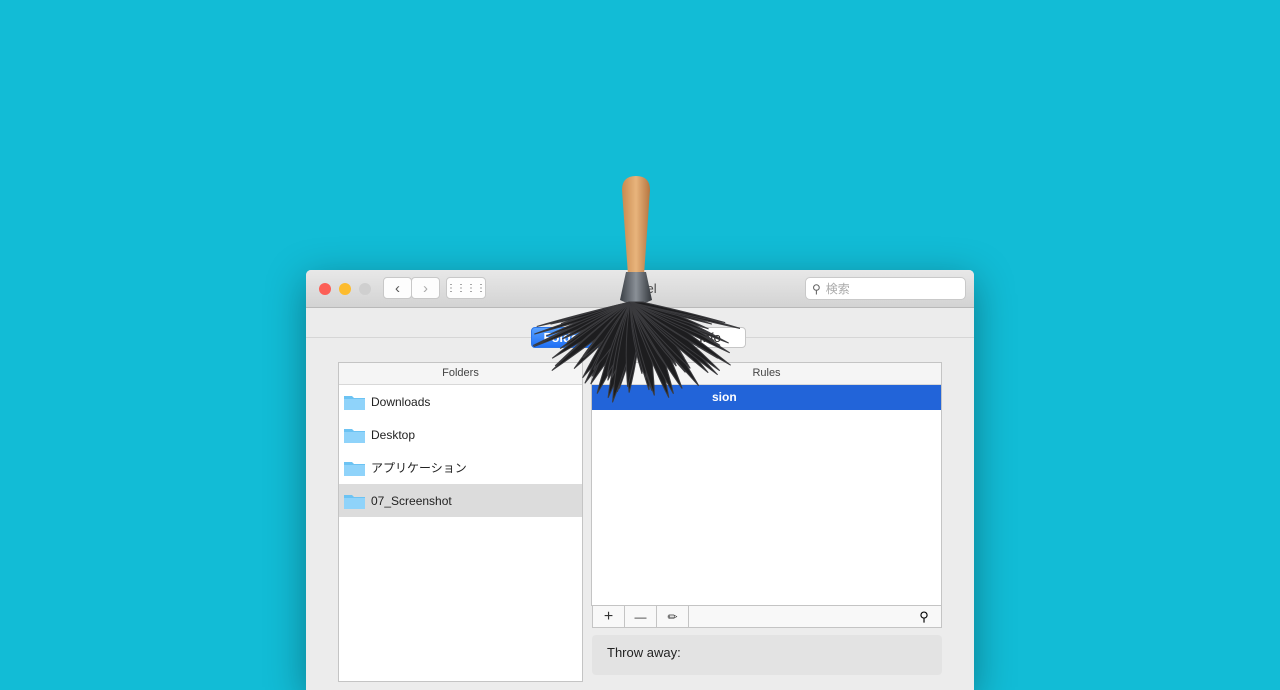 The width and height of the screenshot is (1280, 690). I want to click on folder-name: Desktop, so click(393, 435).